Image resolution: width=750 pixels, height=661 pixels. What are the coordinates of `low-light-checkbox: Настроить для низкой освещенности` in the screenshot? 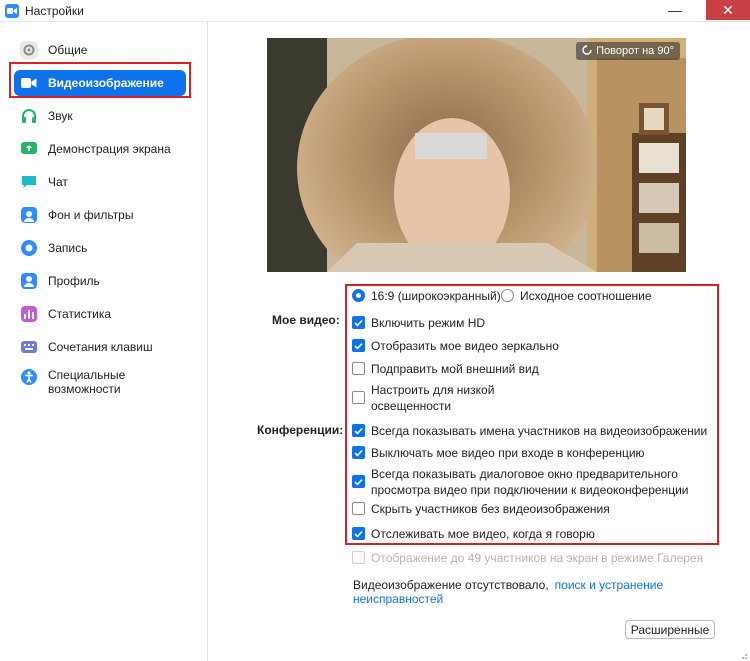 It's located at (429, 398).